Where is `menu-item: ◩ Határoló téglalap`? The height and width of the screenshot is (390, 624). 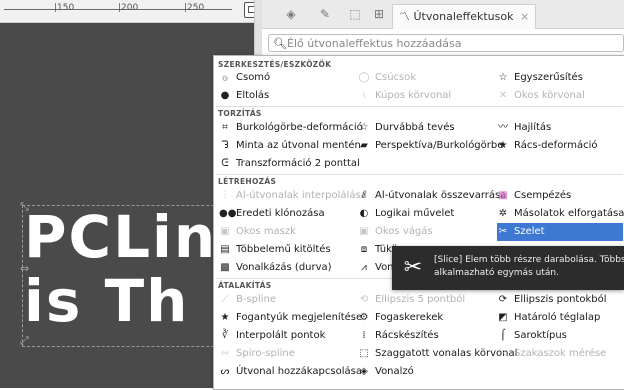 menu-item: ◩ Határoló téglalap is located at coordinates (548, 318).